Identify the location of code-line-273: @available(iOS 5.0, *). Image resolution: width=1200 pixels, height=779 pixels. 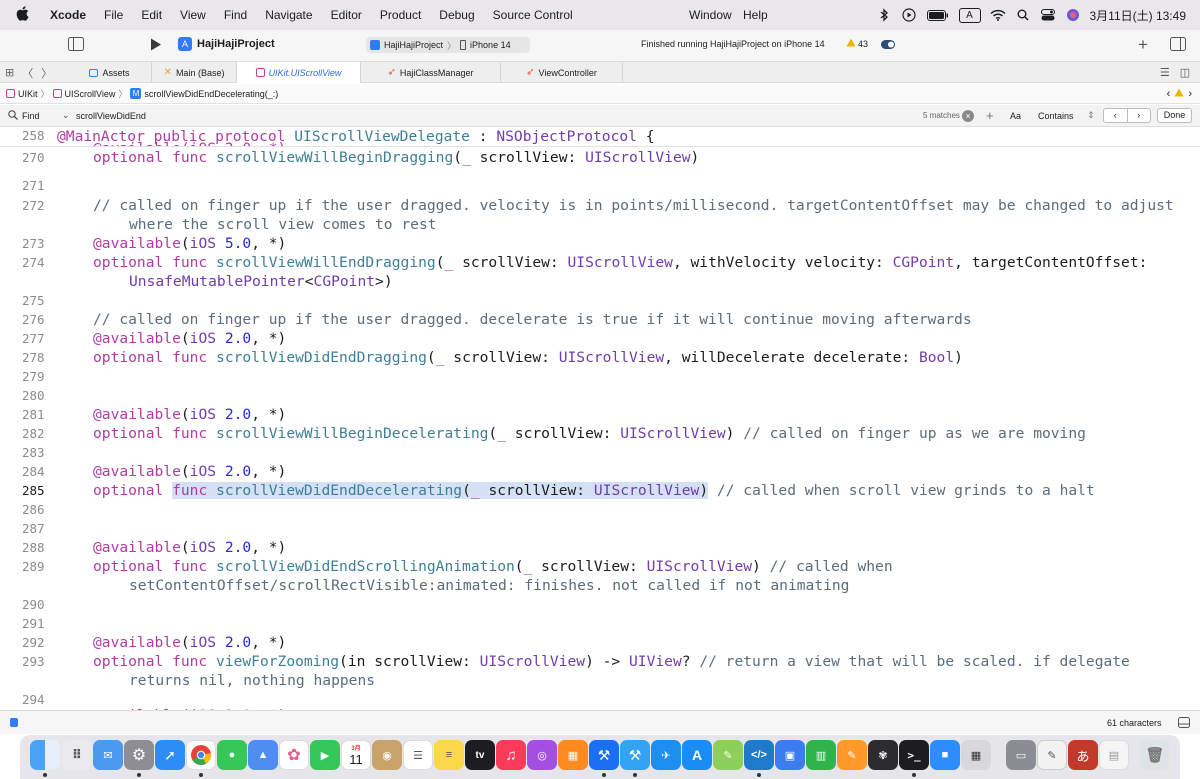
(189, 243).